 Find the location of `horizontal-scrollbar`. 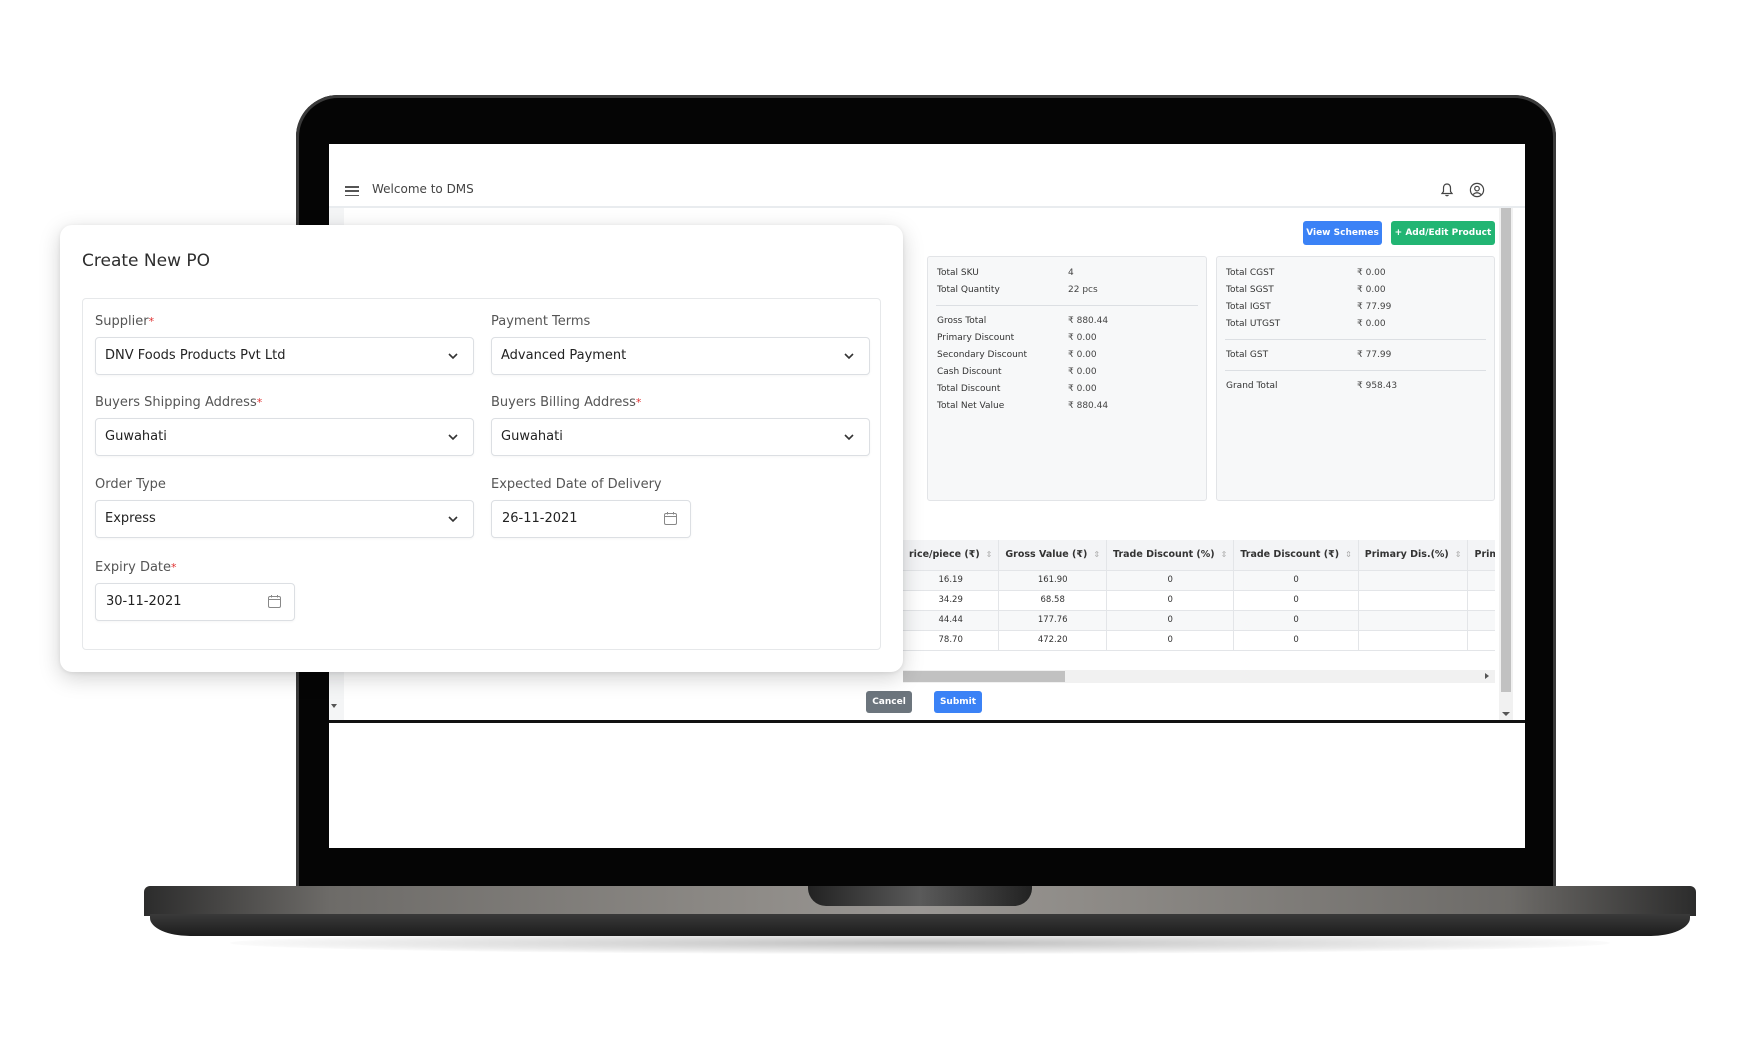

horizontal-scrollbar is located at coordinates (1199, 676).